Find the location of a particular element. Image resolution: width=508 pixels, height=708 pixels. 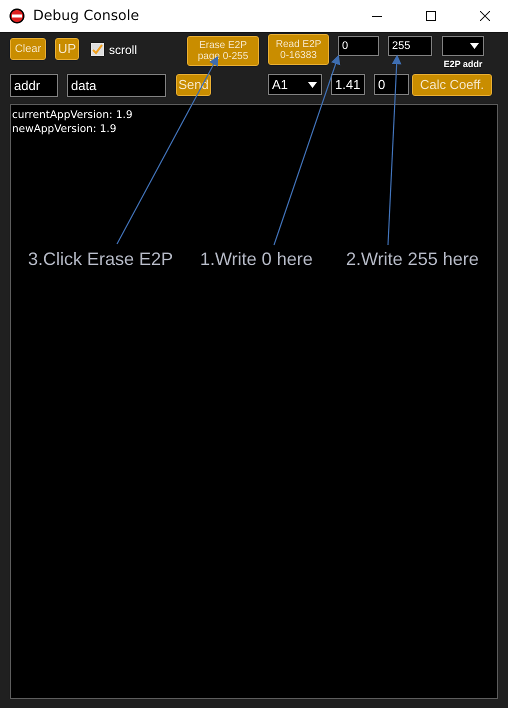

console-line: newAppVersion: 1.9 is located at coordinates (64, 129).